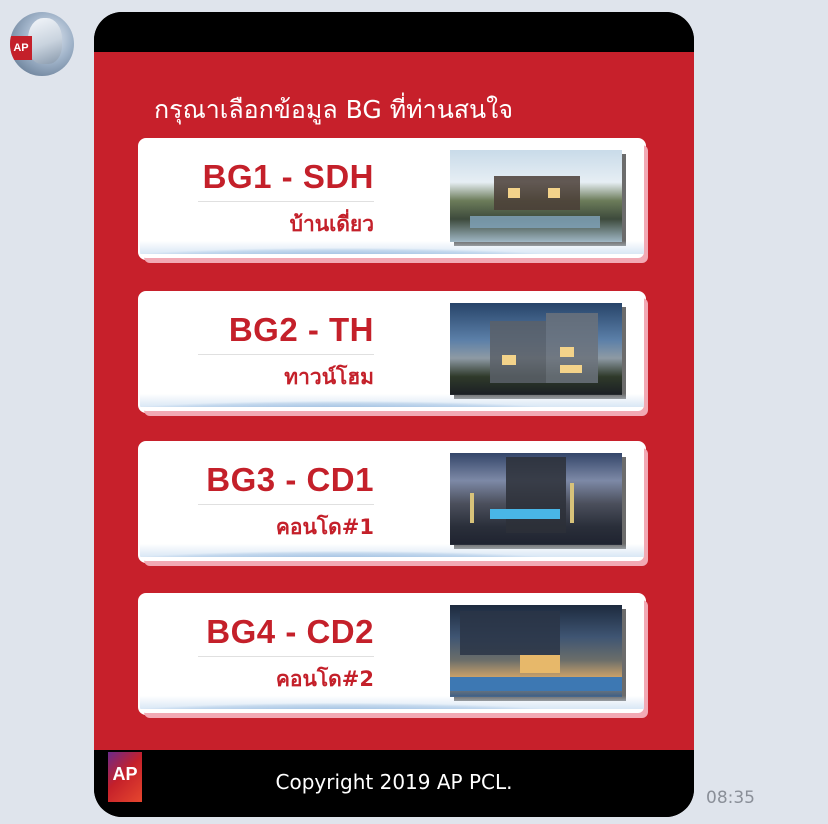 This screenshot has height=824, width=828. What do you see at coordinates (324, 527) in the screenshot?
I see `card-subtitle: คอนโด#1` at bounding box center [324, 527].